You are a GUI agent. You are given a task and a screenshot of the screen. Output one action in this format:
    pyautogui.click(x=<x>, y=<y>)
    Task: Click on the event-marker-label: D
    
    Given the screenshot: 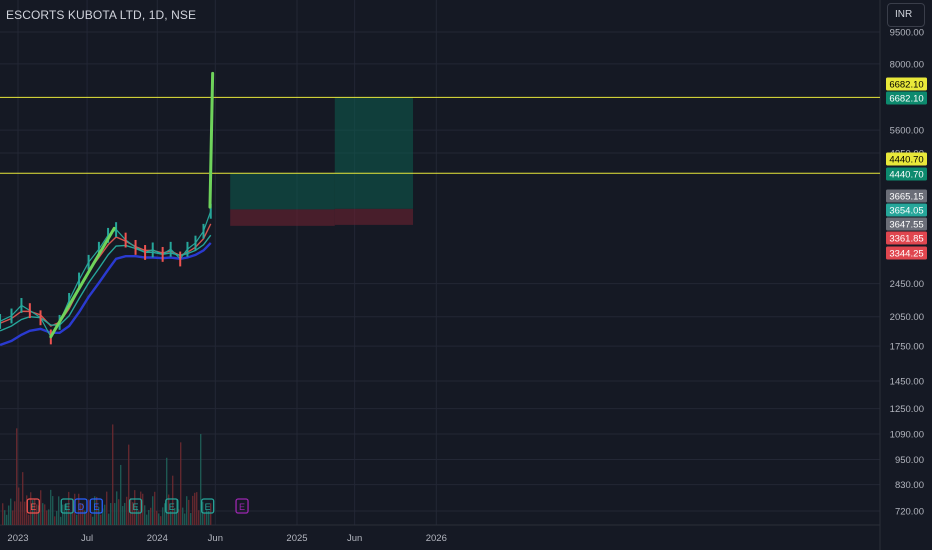 What is the action you would take?
    pyautogui.click(x=81, y=507)
    